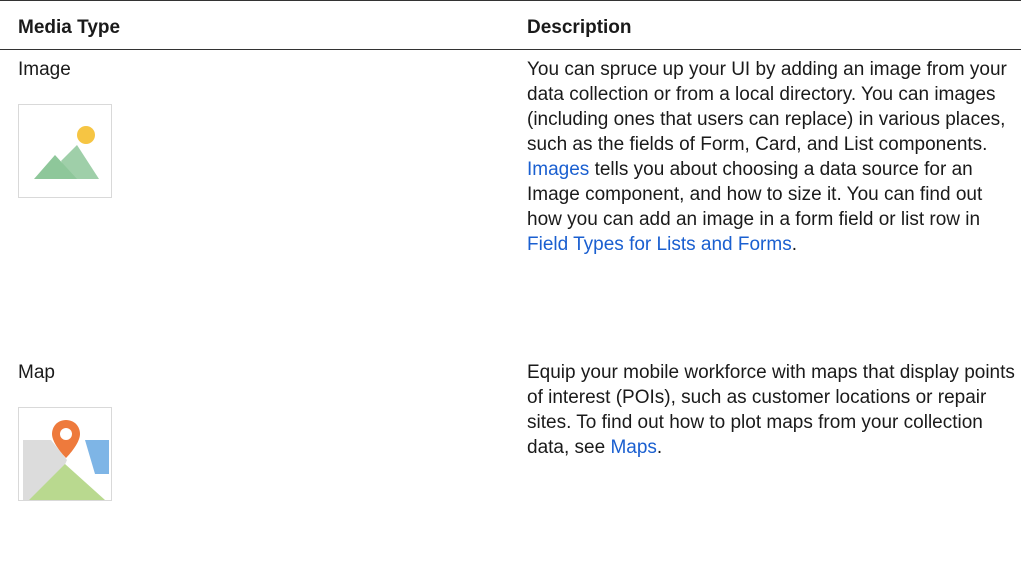 The height and width of the screenshot is (563, 1021). I want to click on header-description: Description, so click(579, 27).